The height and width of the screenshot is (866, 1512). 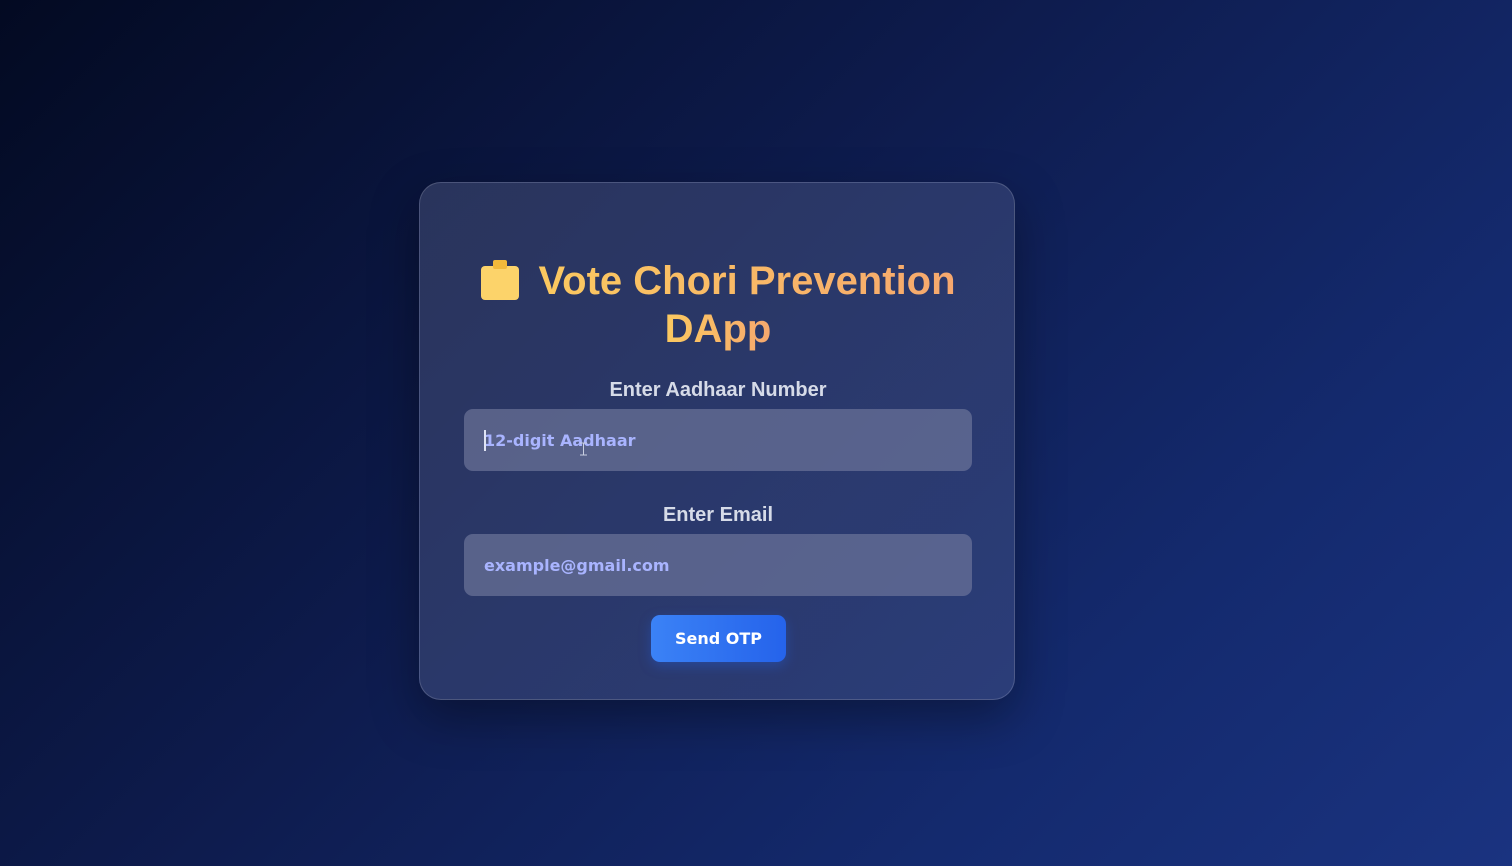 I want to click on clipboard-icon, so click(x=500, y=280).